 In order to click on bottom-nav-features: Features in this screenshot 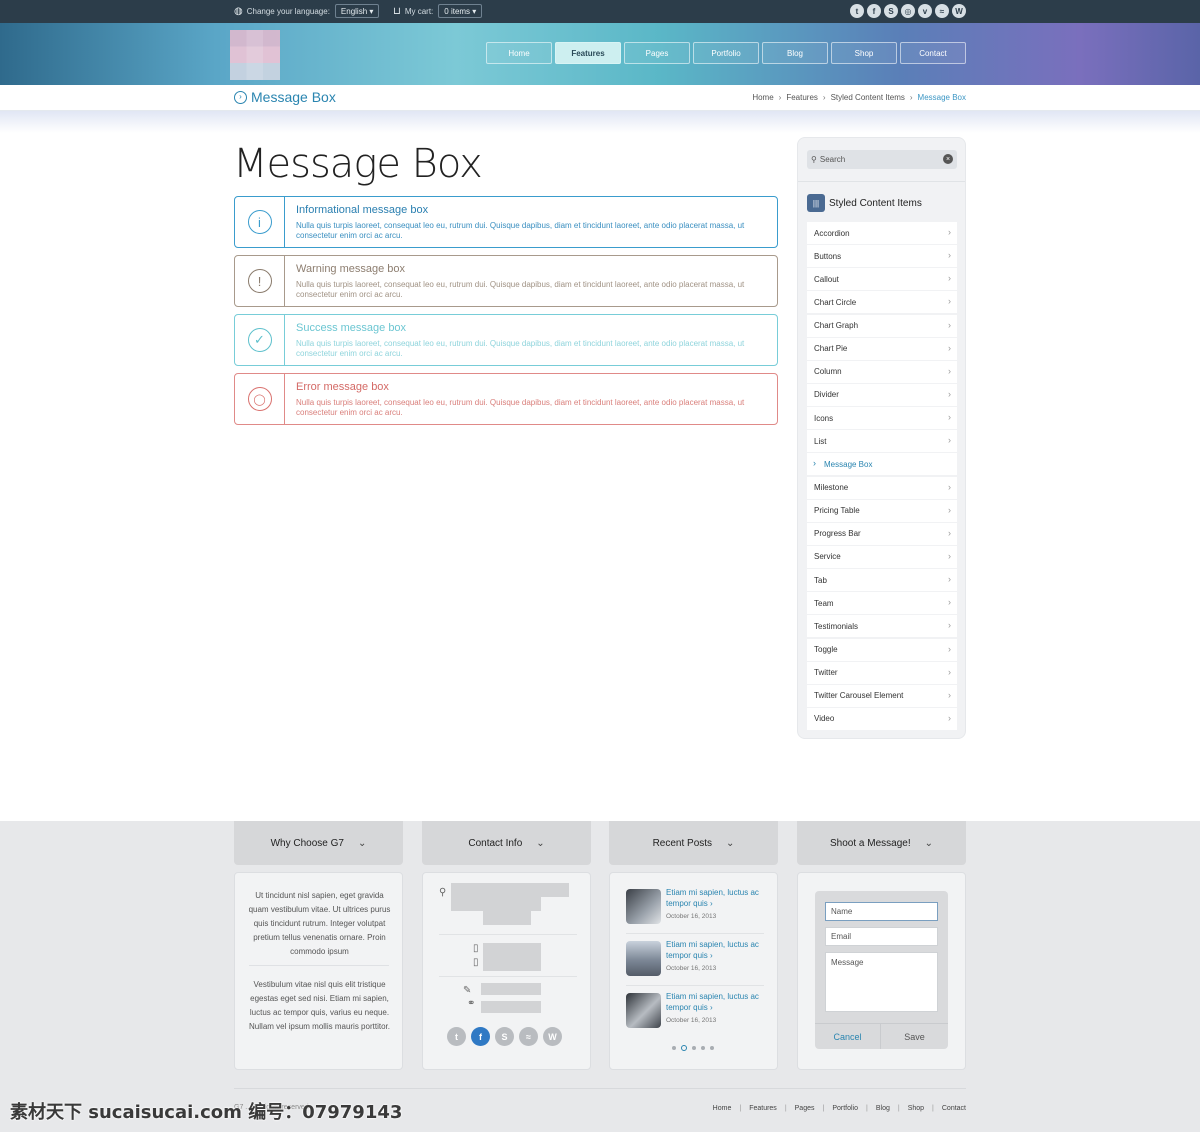, I will do `click(763, 1108)`.